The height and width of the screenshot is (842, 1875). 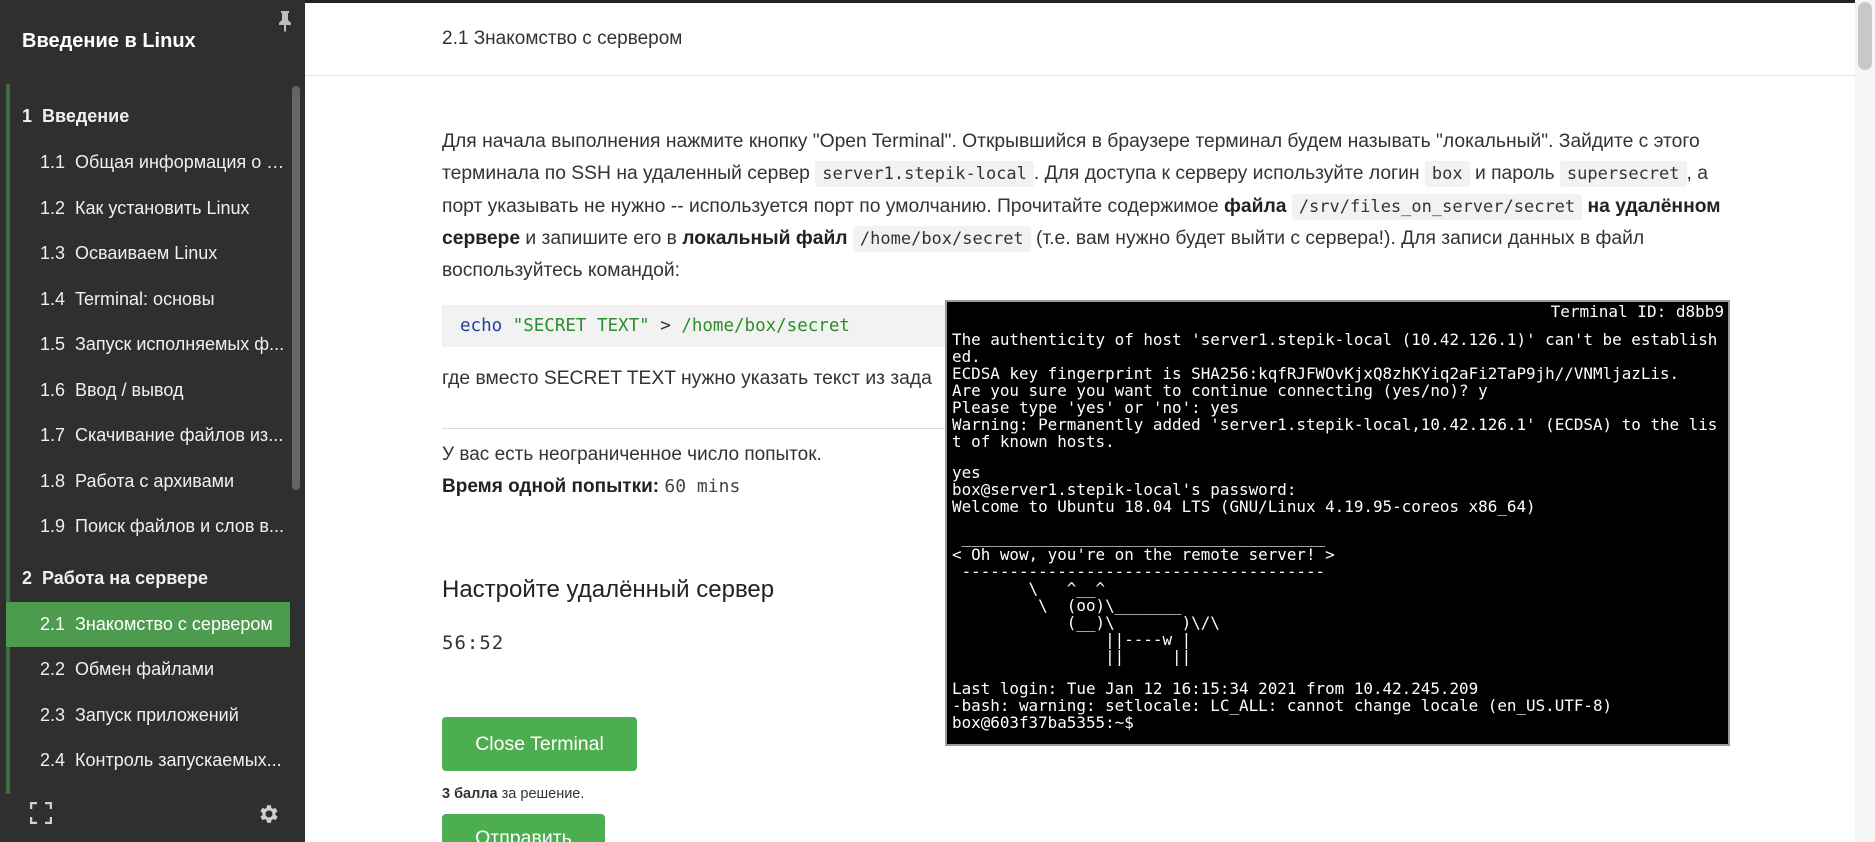 What do you see at coordinates (285, 21) in the screenshot?
I see `pin-icon` at bounding box center [285, 21].